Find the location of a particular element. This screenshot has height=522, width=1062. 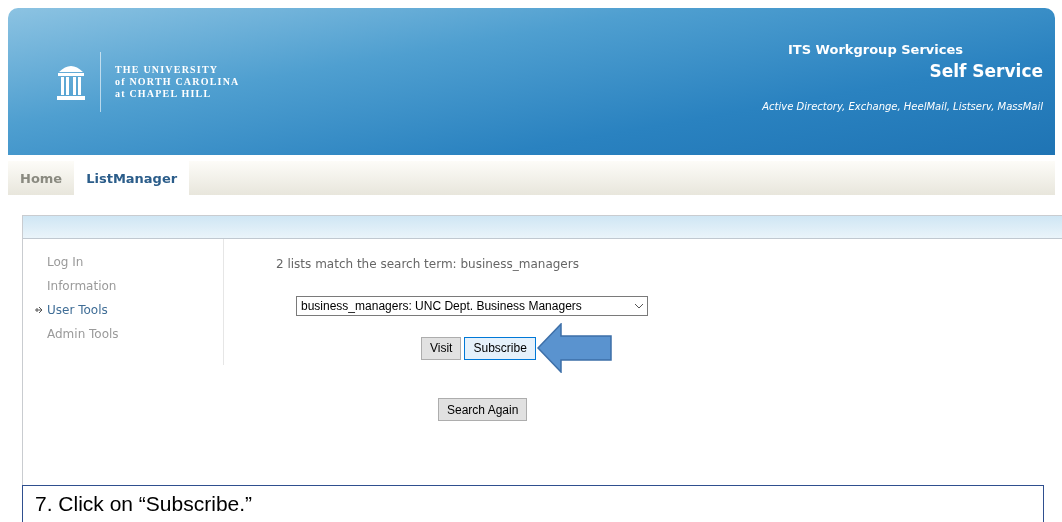

services-list: Active Directory, Exchange, HeelMail, Listserv, MassMail is located at coordinates (902, 106).